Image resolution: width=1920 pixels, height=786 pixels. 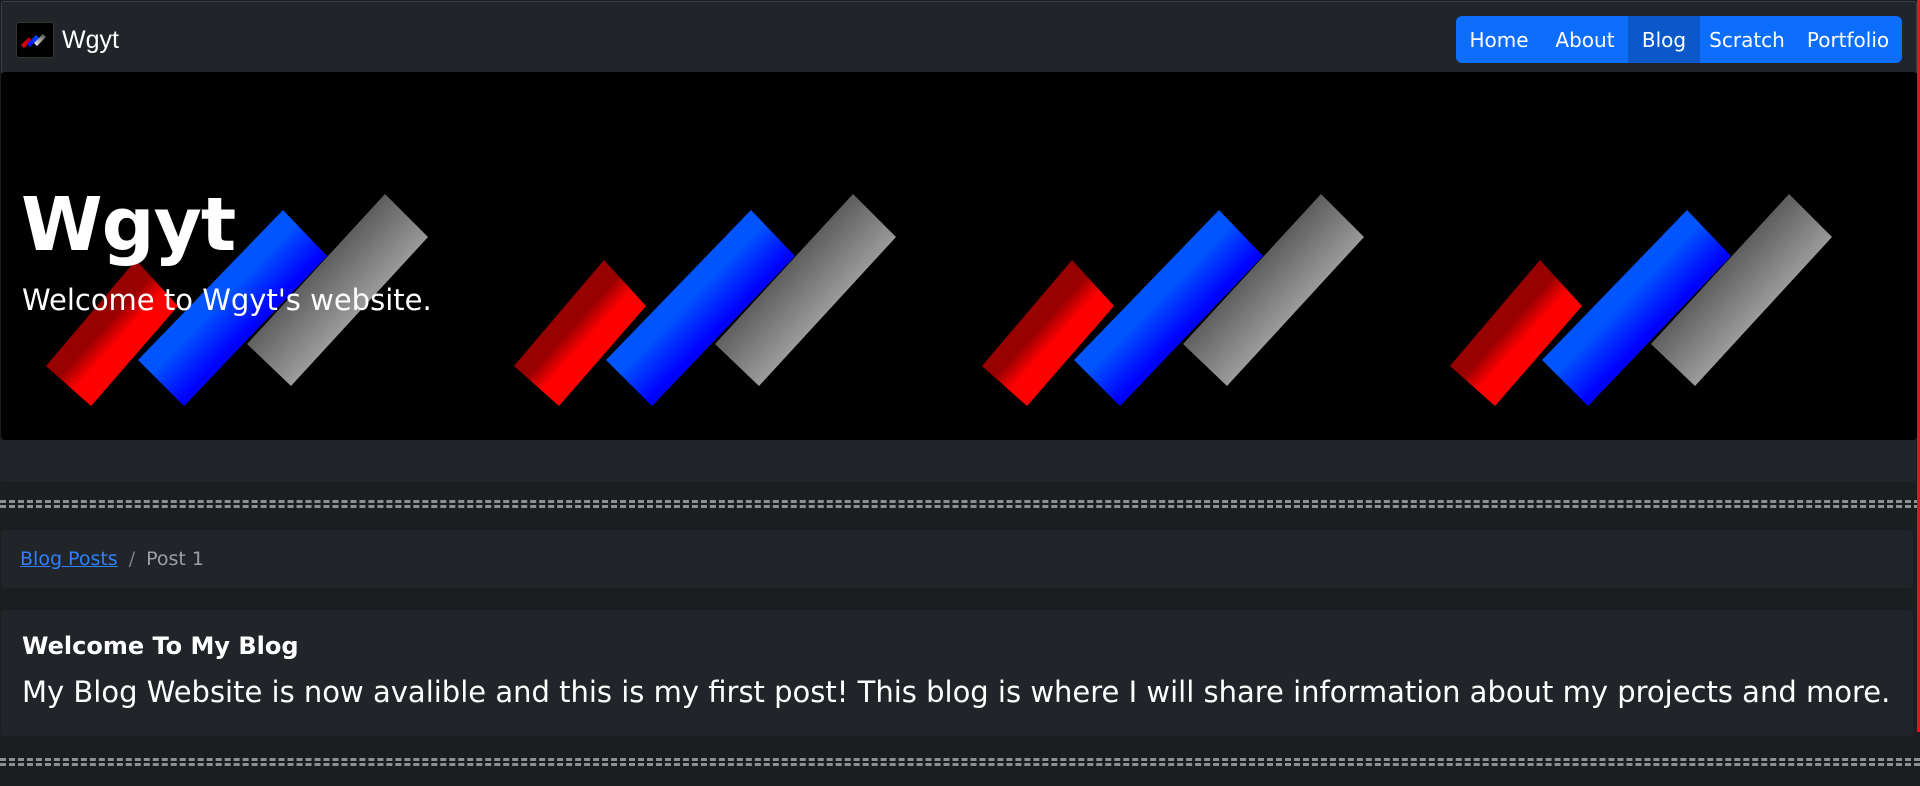 I want to click on brand-logo-icon, so click(x=35, y=40).